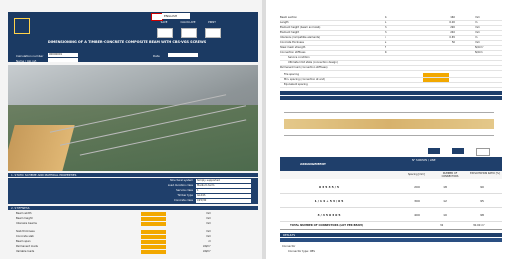 The height and width of the screenshot is (259, 515). I want to click on concrete-class-select: C25/30, so click(223, 201).